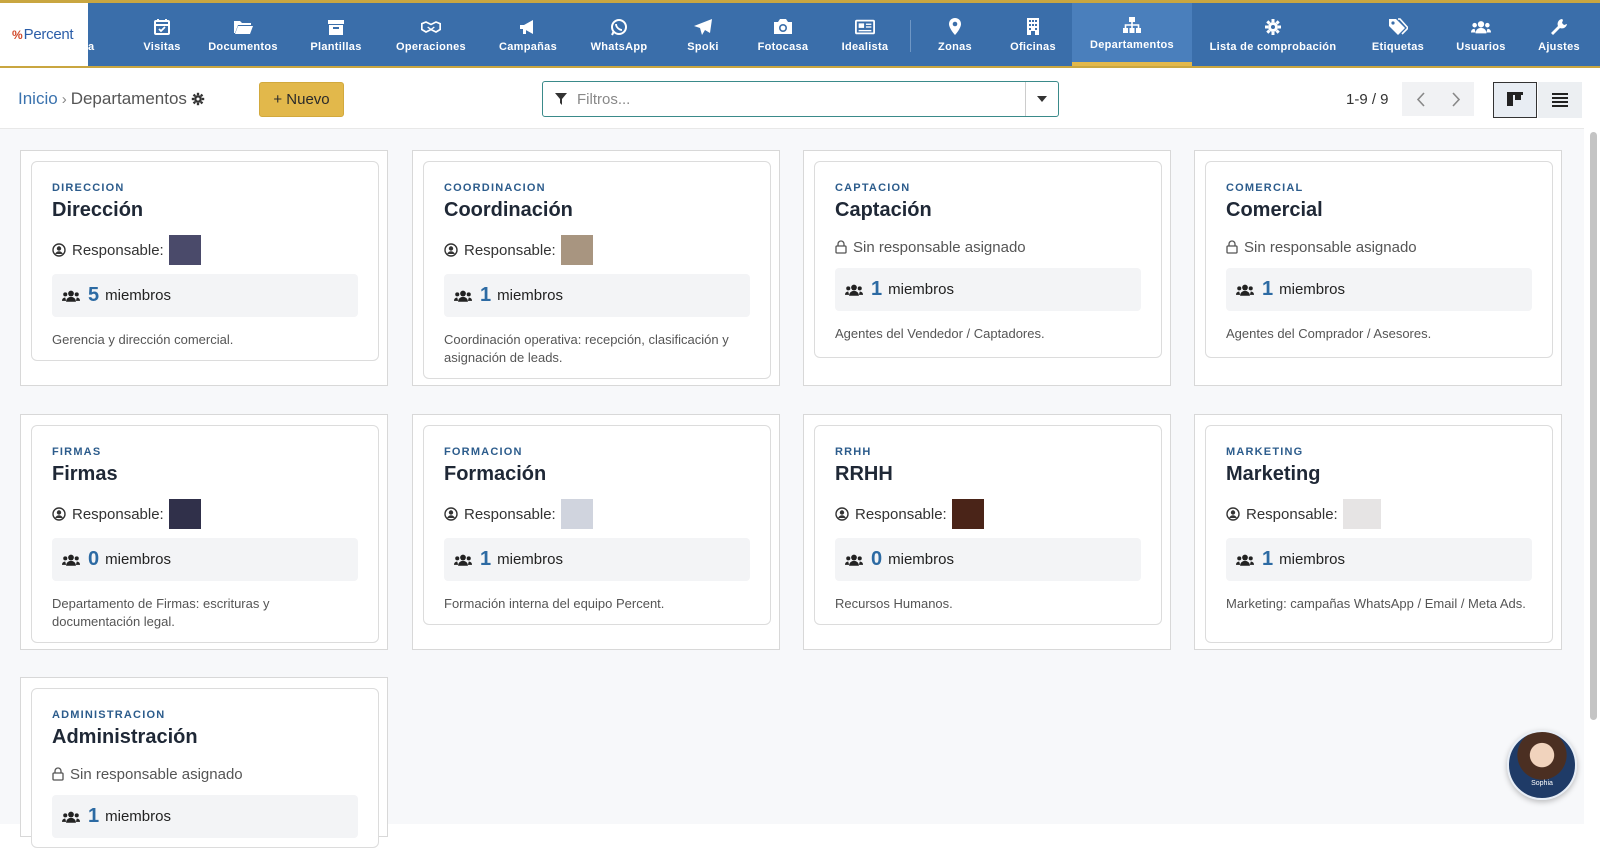  Describe the element at coordinates (508, 210) in the screenshot. I see `department-name: Coordinación` at that location.